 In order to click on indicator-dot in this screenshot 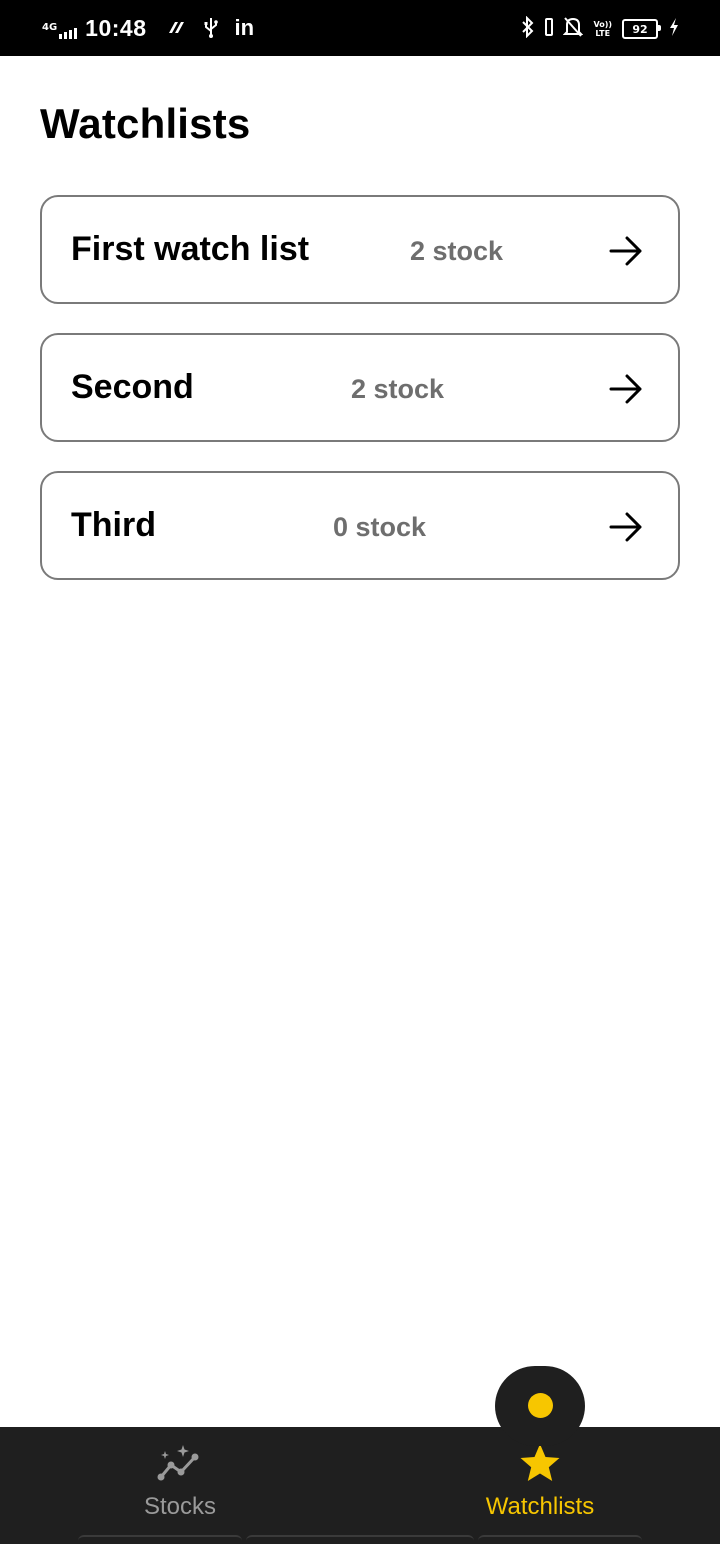, I will do `click(540, 1405)`.